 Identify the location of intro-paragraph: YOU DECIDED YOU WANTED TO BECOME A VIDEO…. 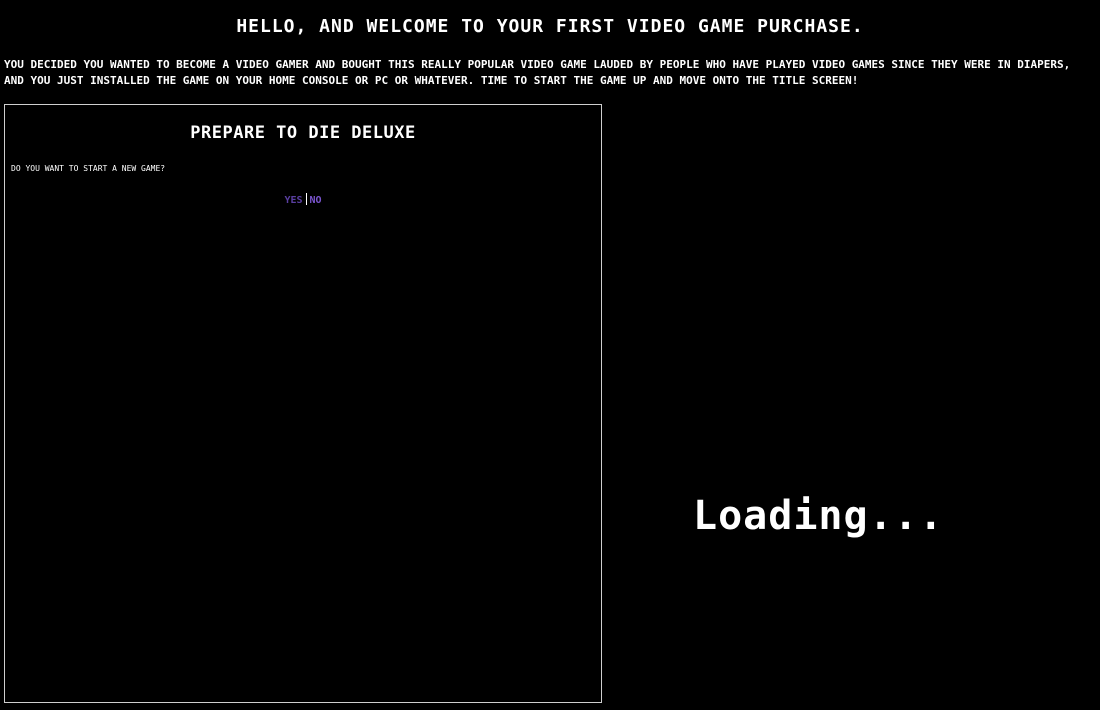
(537, 72).